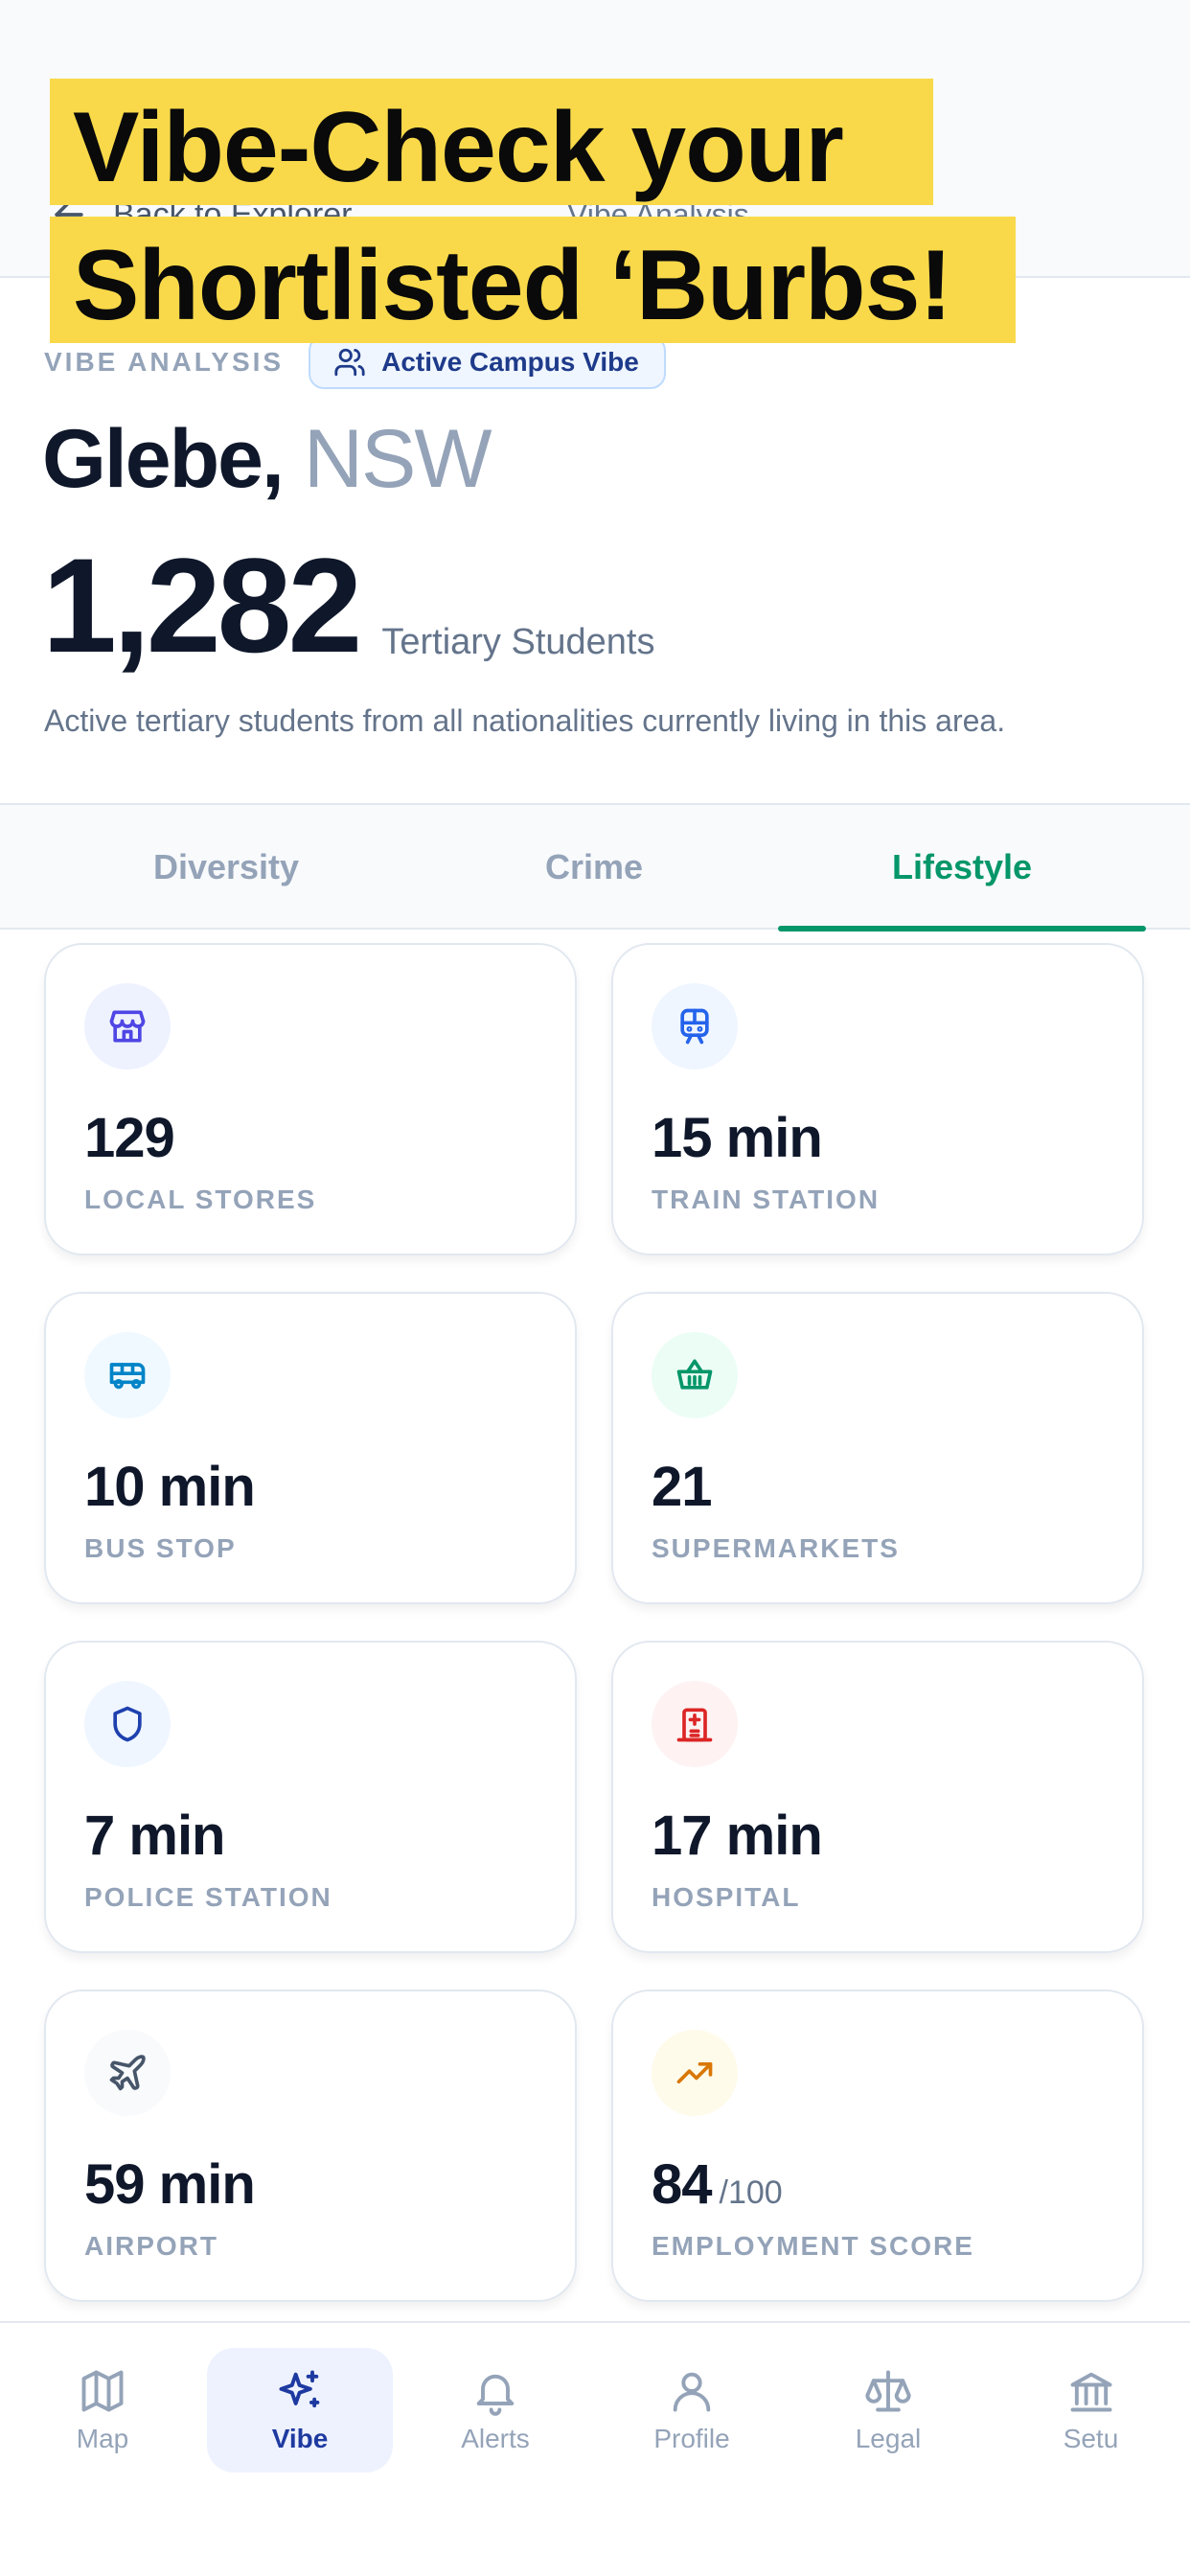  Describe the element at coordinates (311, 1797) in the screenshot. I see `stat-card-police-station: 7 min POLICE STATION` at that location.